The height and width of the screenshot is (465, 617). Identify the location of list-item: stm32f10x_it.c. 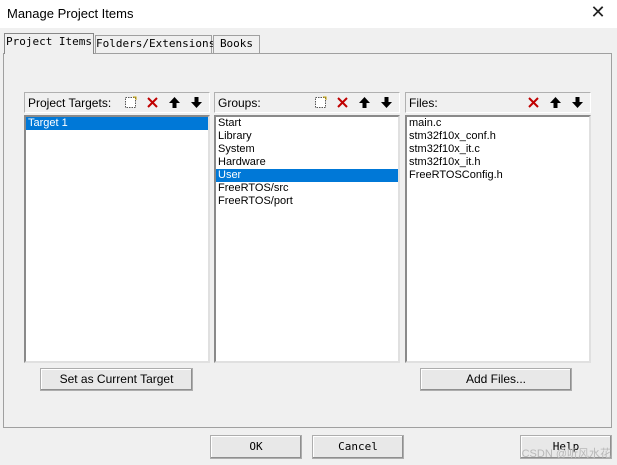
(498, 149).